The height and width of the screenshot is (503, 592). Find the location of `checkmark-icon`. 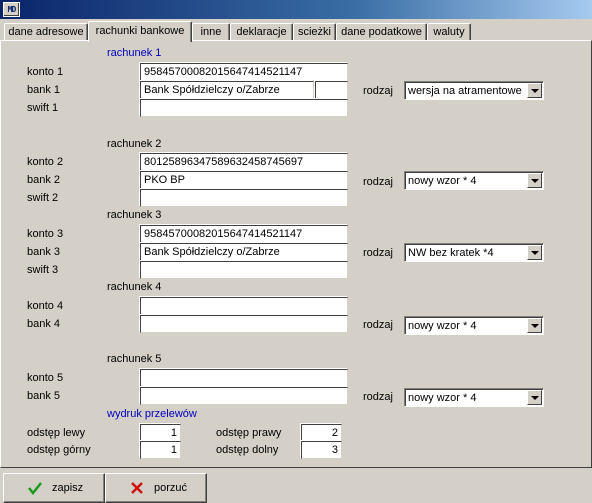

checkmark-icon is located at coordinates (35, 488).